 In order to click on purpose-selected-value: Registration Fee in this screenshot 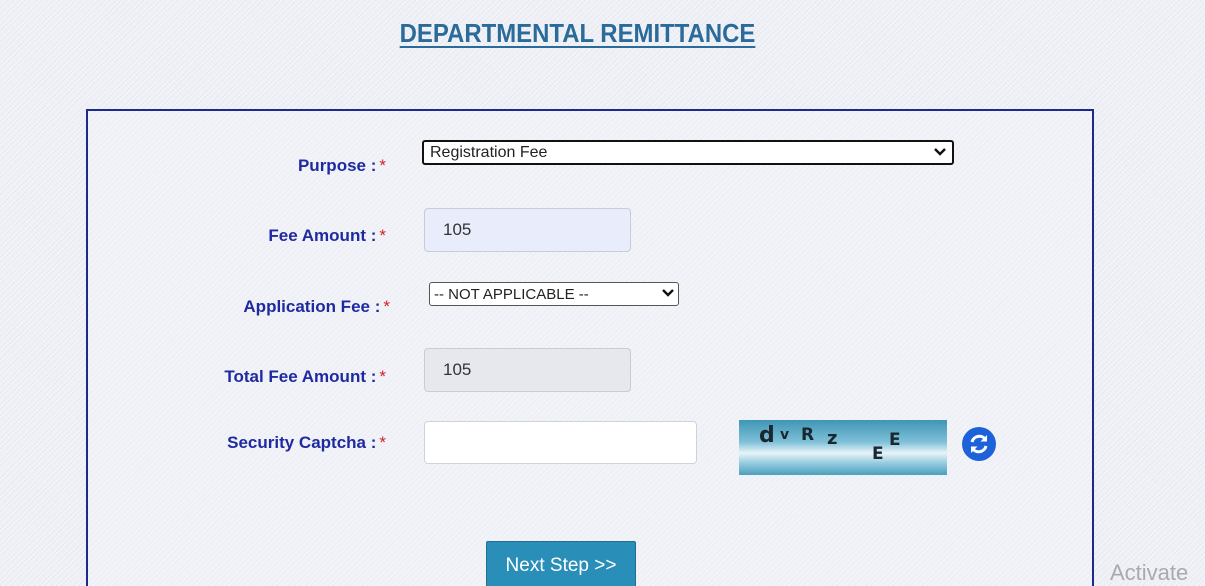, I will do `click(489, 152)`.